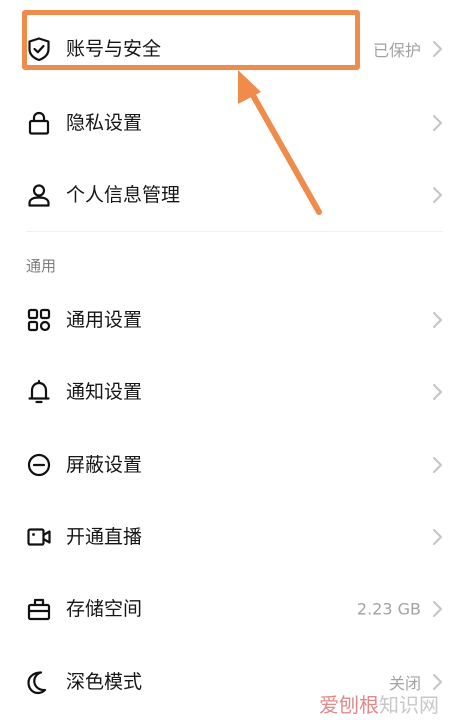 This screenshot has width=467, height=720. What do you see at coordinates (396, 50) in the screenshot?
I see `account-security-status: 已保护` at bounding box center [396, 50].